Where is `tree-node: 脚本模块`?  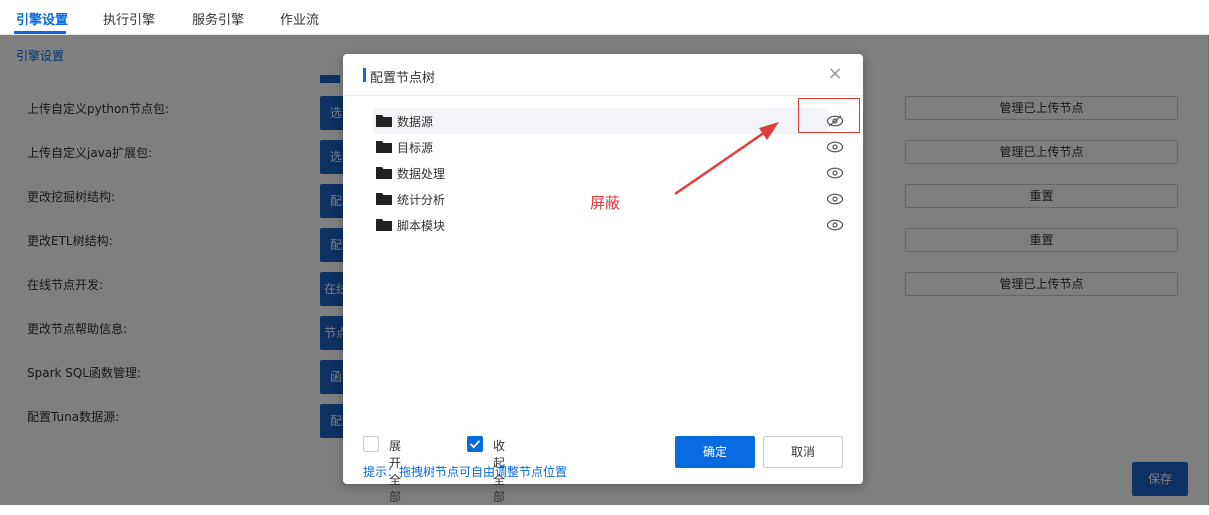
tree-node: 脚本模块 is located at coordinates (608, 225).